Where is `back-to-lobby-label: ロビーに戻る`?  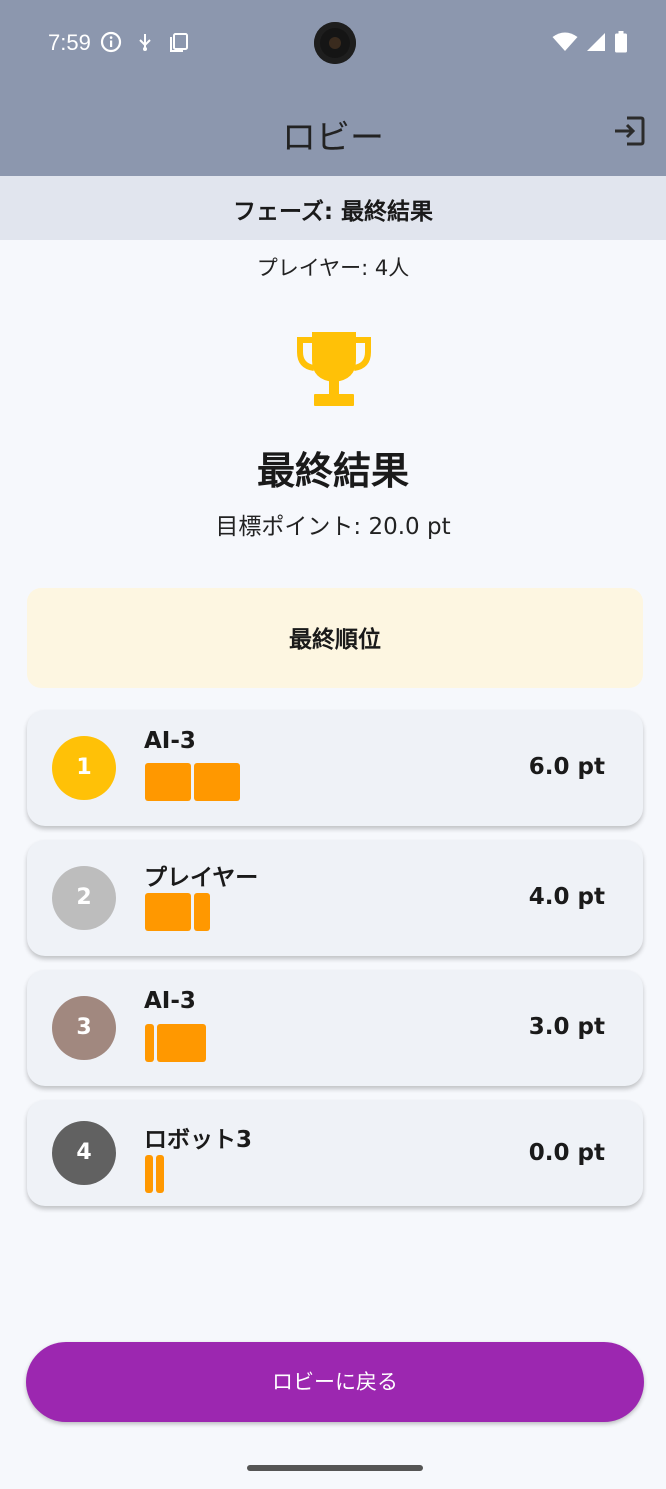 back-to-lobby-label: ロビーに戻る is located at coordinates (335, 1382).